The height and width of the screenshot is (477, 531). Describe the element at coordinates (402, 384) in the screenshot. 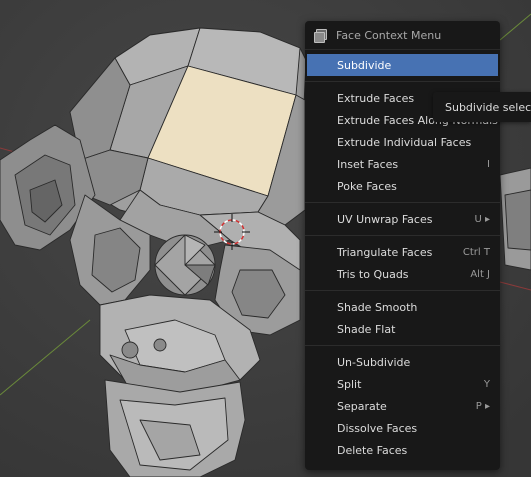

I see `menu-item-split: Split Y` at that location.